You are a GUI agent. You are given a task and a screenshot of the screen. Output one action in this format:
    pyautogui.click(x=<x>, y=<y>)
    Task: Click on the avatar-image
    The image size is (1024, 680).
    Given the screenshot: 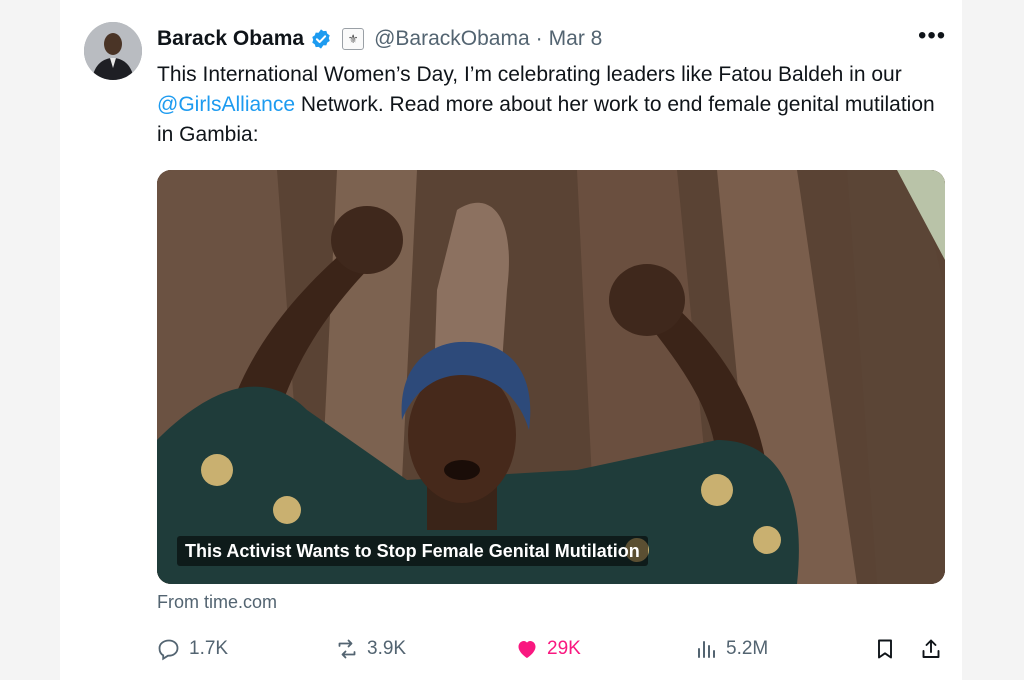 What is the action you would take?
    pyautogui.click(x=113, y=51)
    